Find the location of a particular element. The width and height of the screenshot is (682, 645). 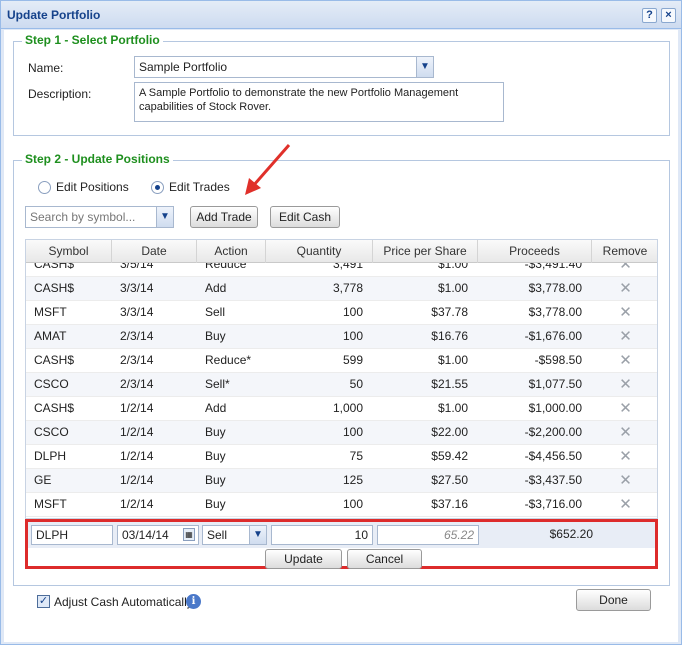

cell-action: Sell is located at coordinates (215, 312).